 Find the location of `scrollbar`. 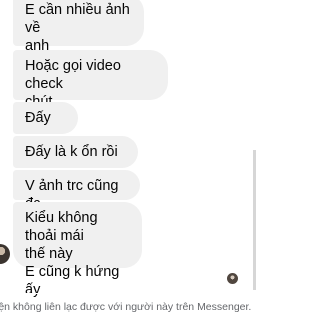

scrollbar is located at coordinates (254, 220).